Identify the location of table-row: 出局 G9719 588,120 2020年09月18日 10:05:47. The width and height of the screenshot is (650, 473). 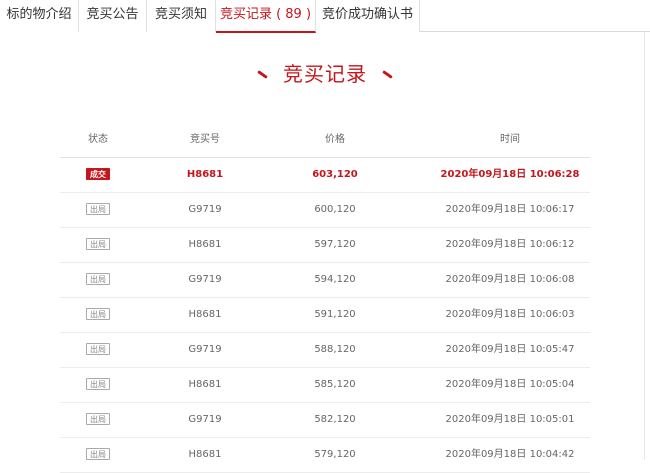
(325, 350).